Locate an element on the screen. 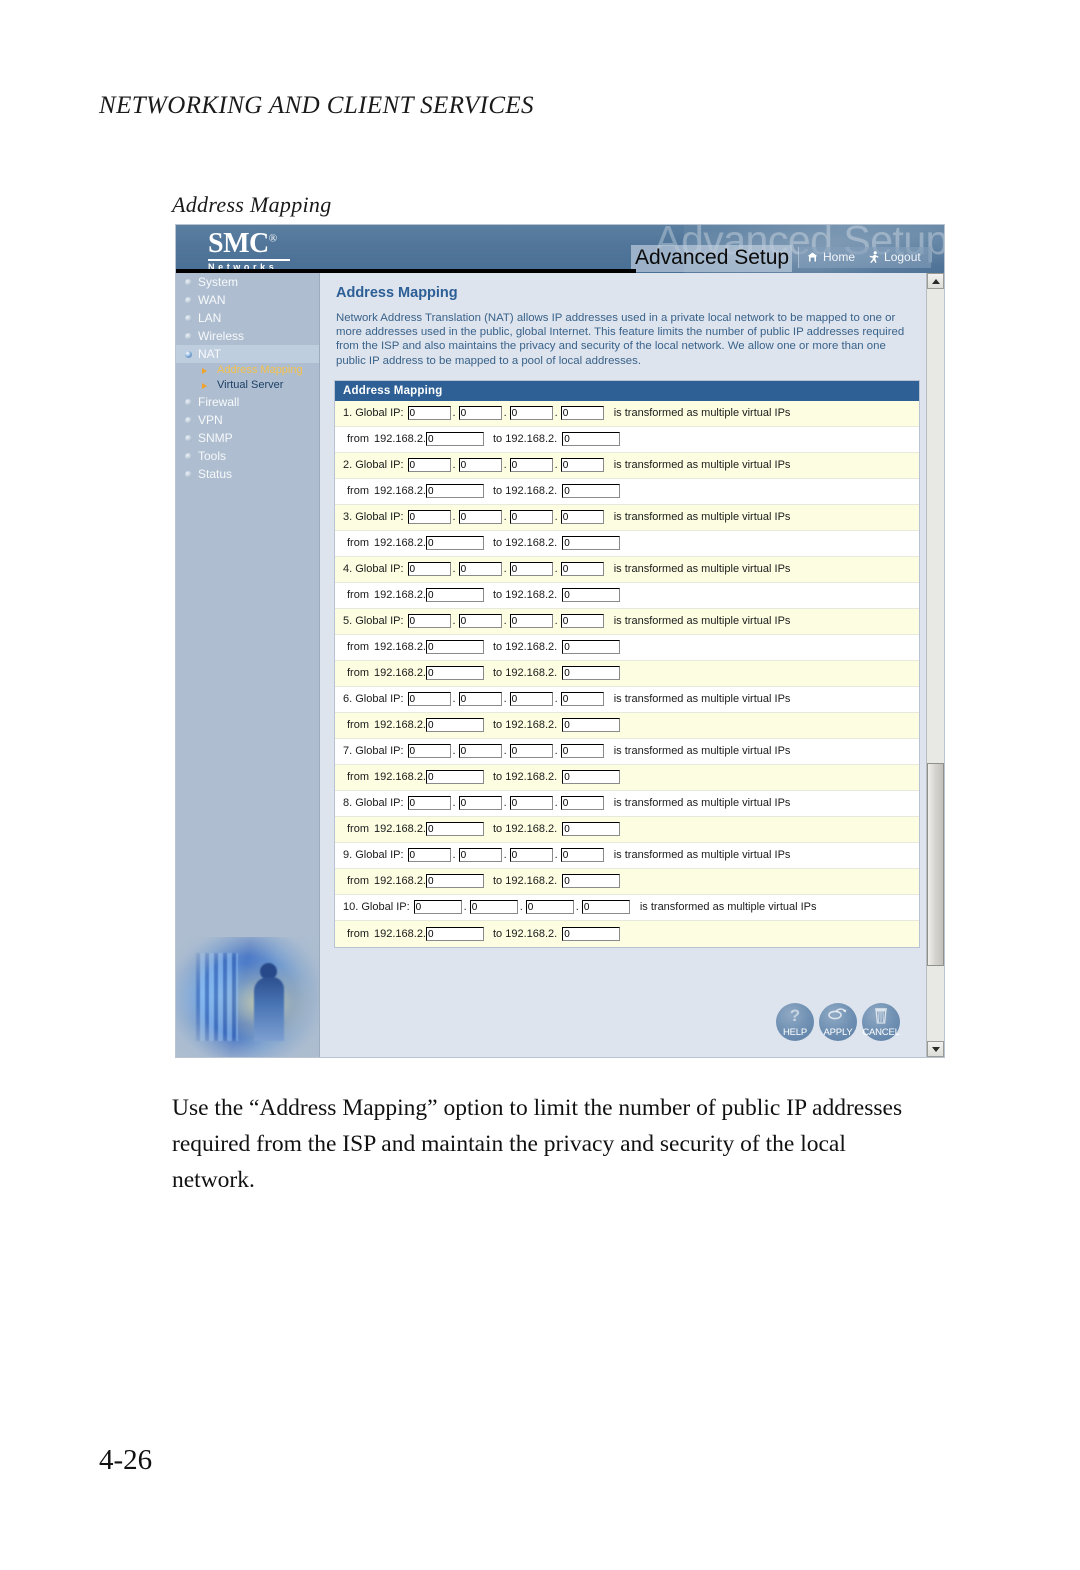 The image size is (1080, 1570). vertical-scrollbar is located at coordinates (935, 665).